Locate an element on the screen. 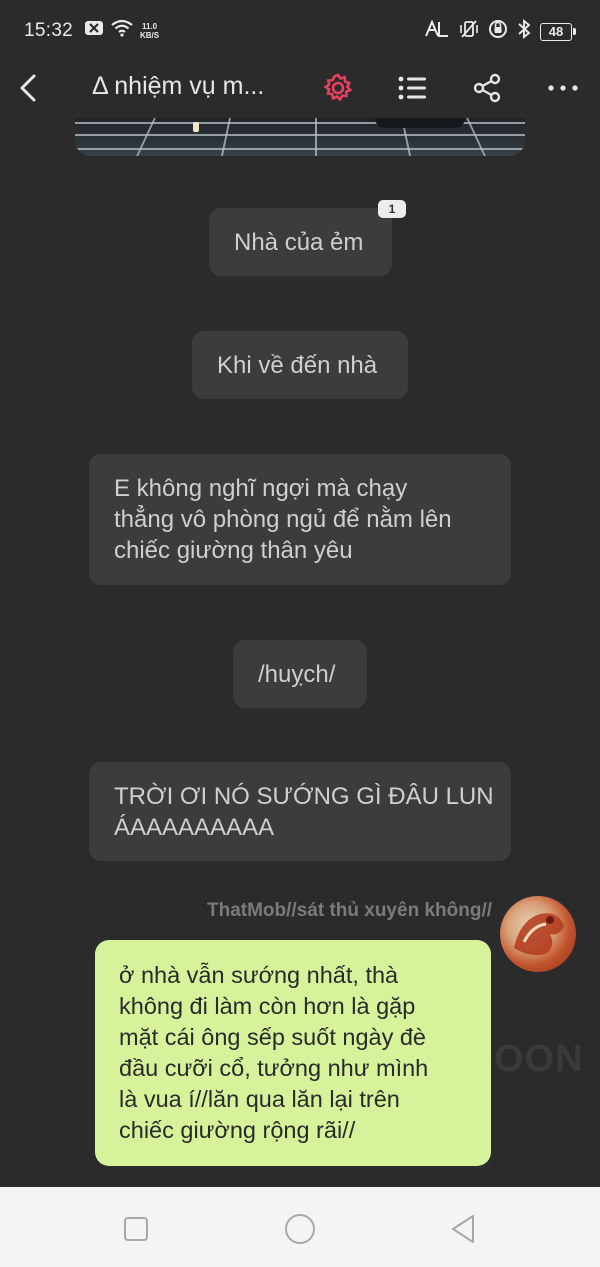 Image resolution: width=600 pixels, height=1267 pixels. message-text: /huỵch/ is located at coordinates (297, 674).